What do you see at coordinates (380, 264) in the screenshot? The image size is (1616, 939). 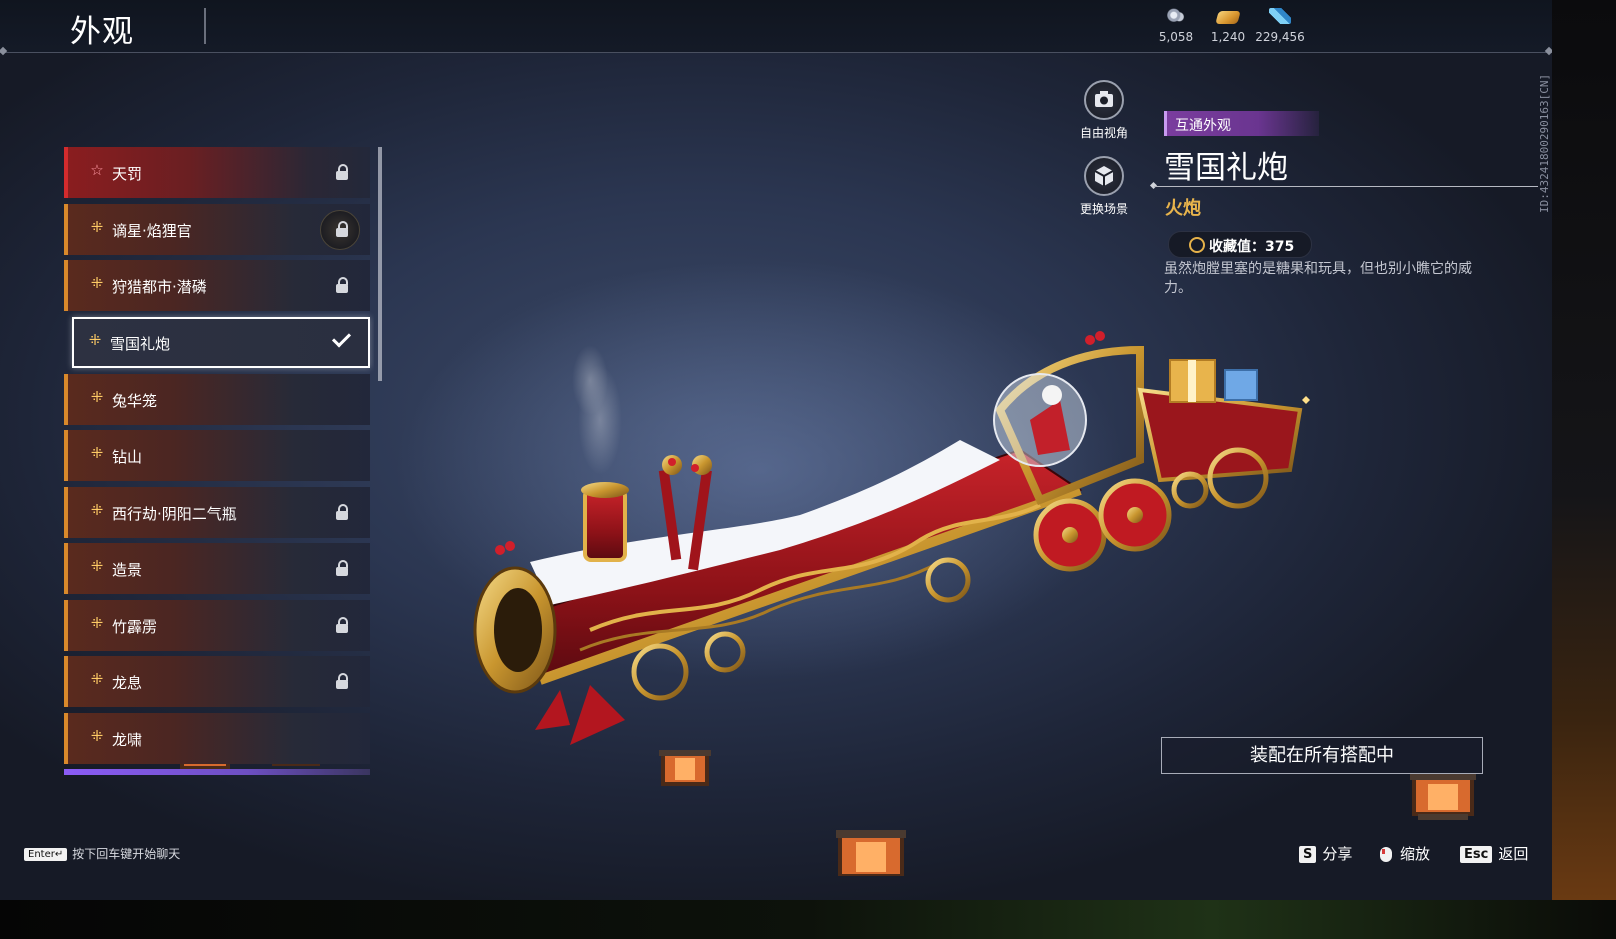 I see `list-scrollbar` at bounding box center [380, 264].